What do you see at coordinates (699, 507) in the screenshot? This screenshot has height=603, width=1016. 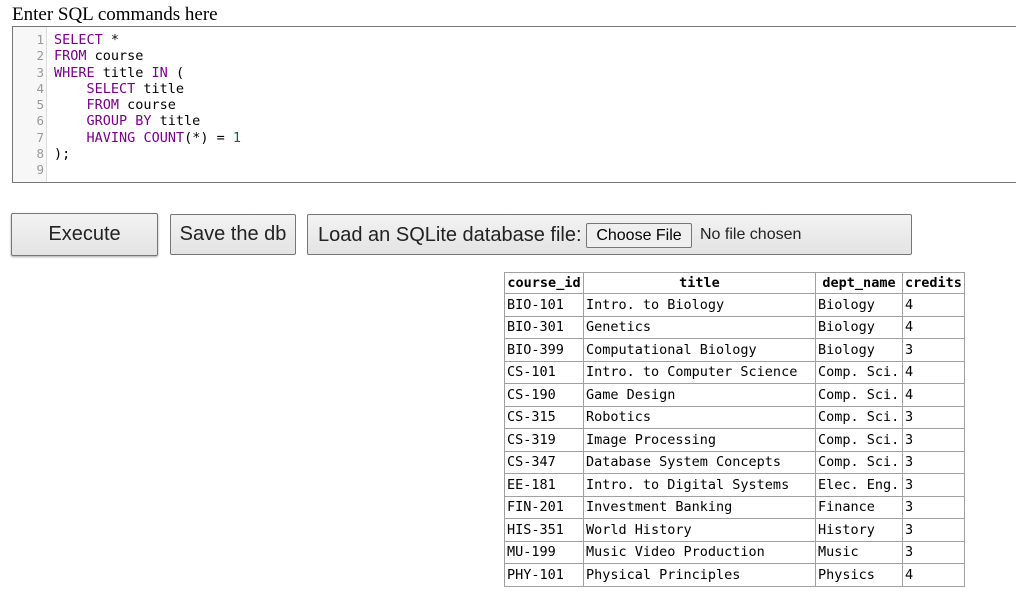 I see `cell-title: Investment Banking` at bounding box center [699, 507].